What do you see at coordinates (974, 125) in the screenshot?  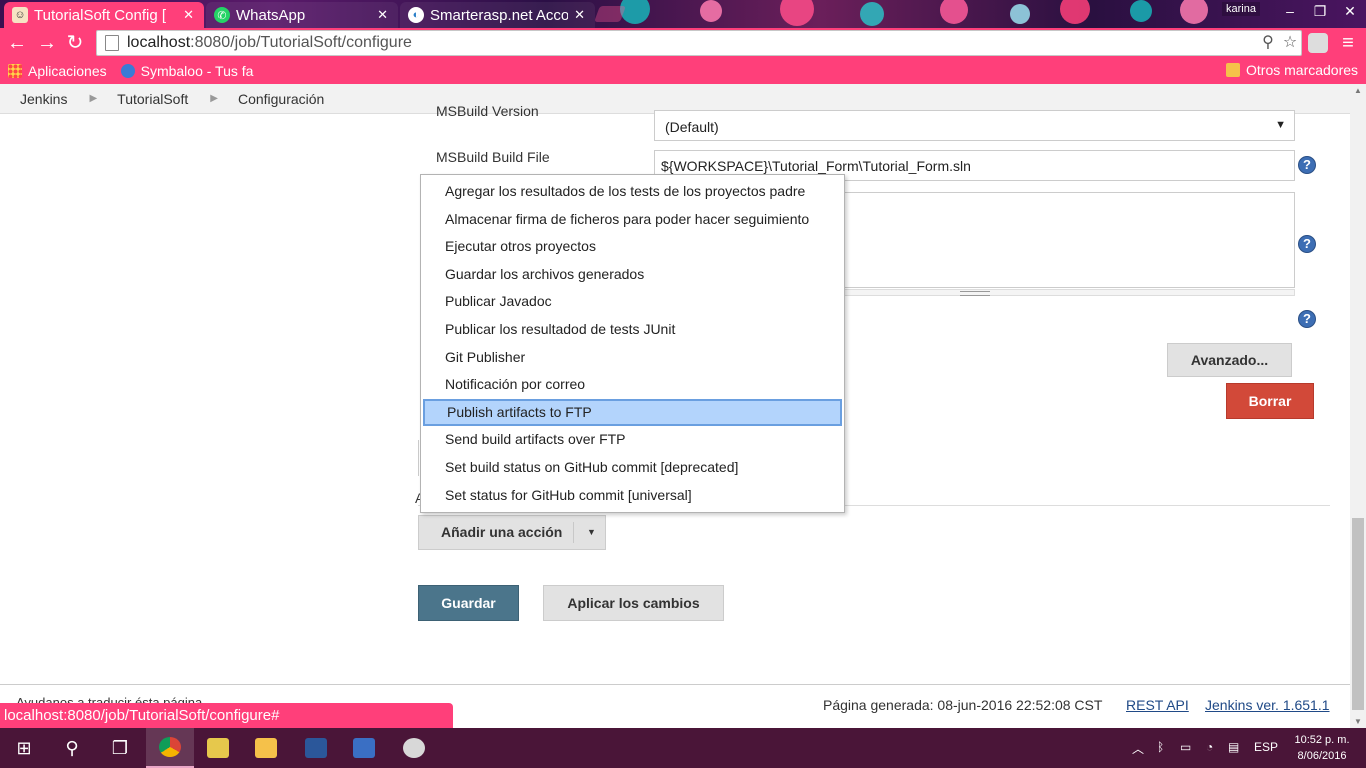 I see `msbuild-version-select: (Default) ▼` at bounding box center [974, 125].